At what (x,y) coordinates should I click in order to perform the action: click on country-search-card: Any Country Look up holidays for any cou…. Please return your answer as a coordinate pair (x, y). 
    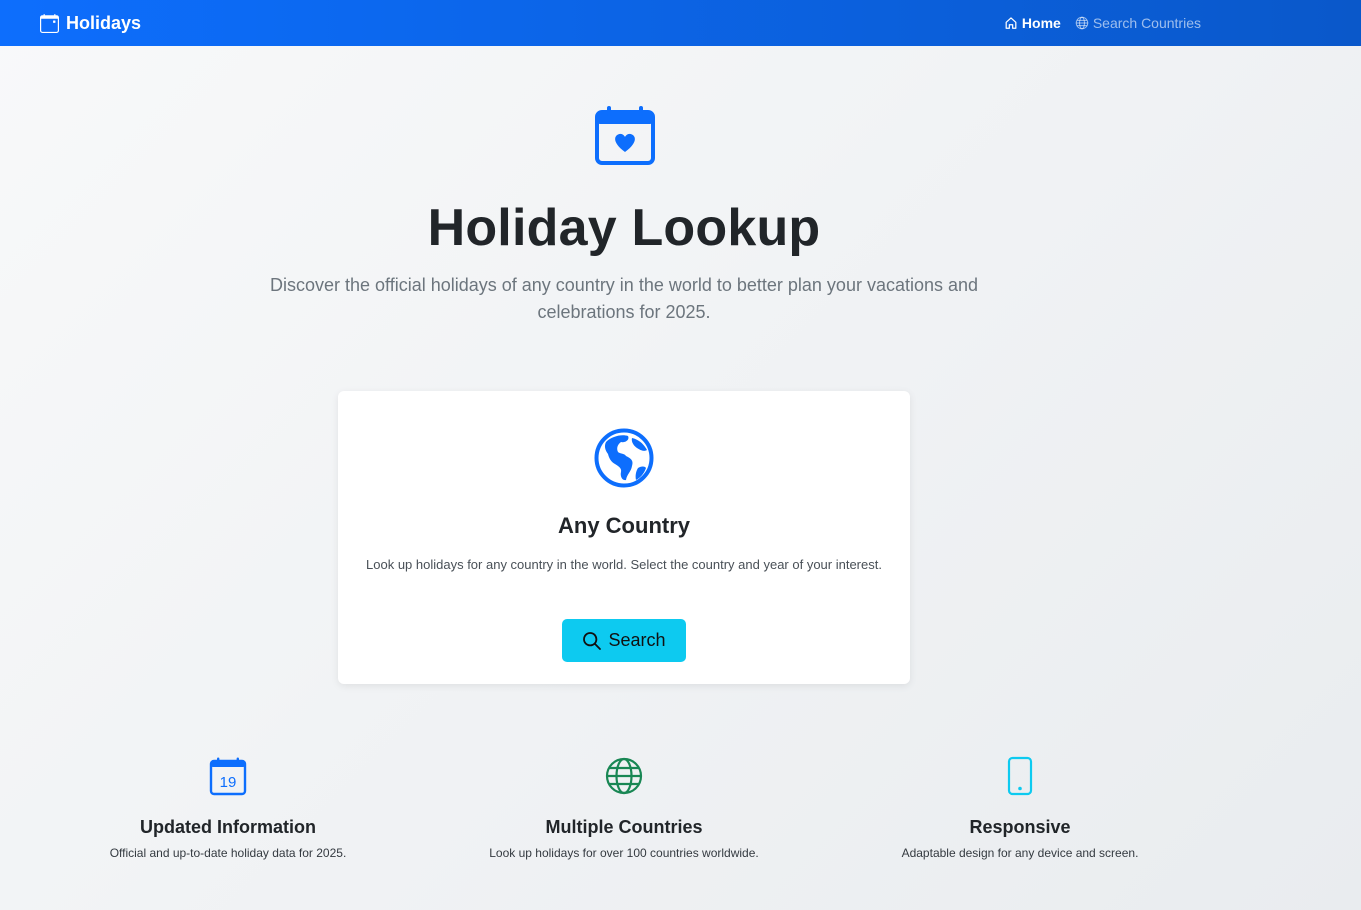
    Looking at the image, I should click on (624, 537).